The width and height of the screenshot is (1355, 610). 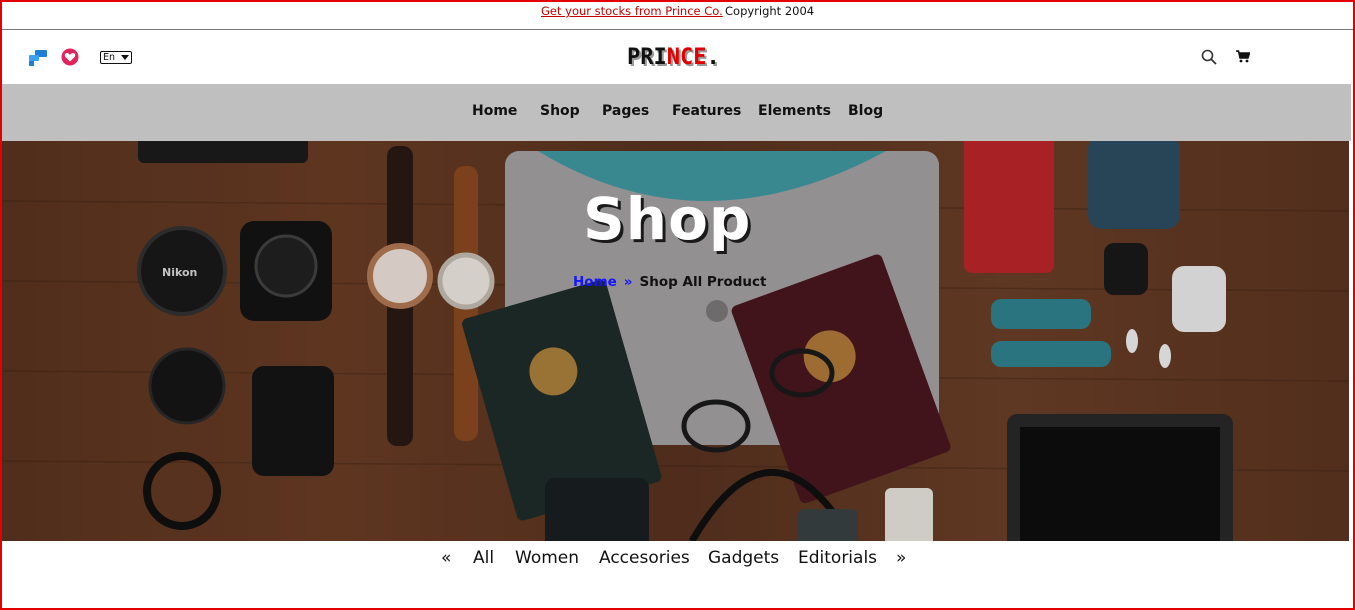 What do you see at coordinates (38, 58) in the screenshot?
I see `share-icon` at bounding box center [38, 58].